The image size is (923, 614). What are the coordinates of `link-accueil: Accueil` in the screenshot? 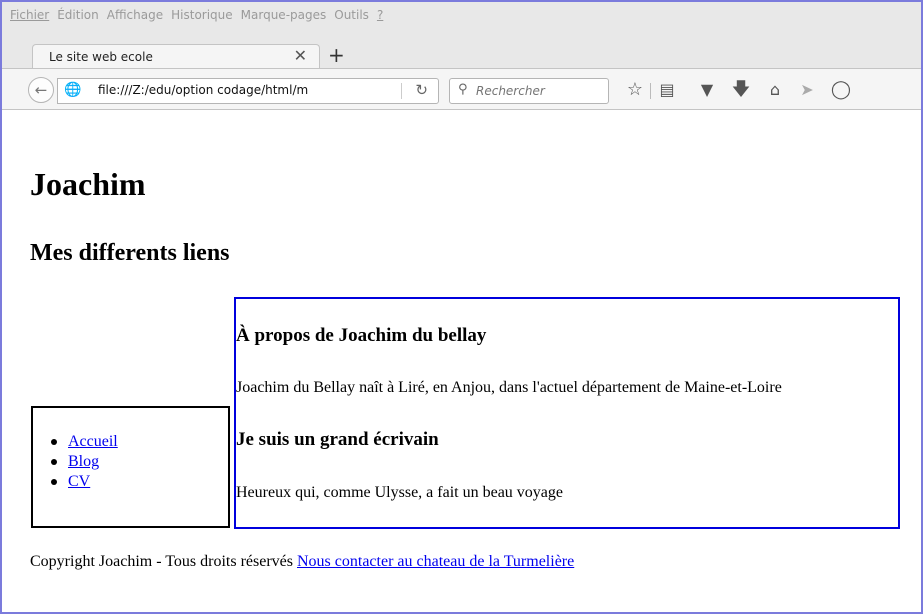 It's located at (93, 441).